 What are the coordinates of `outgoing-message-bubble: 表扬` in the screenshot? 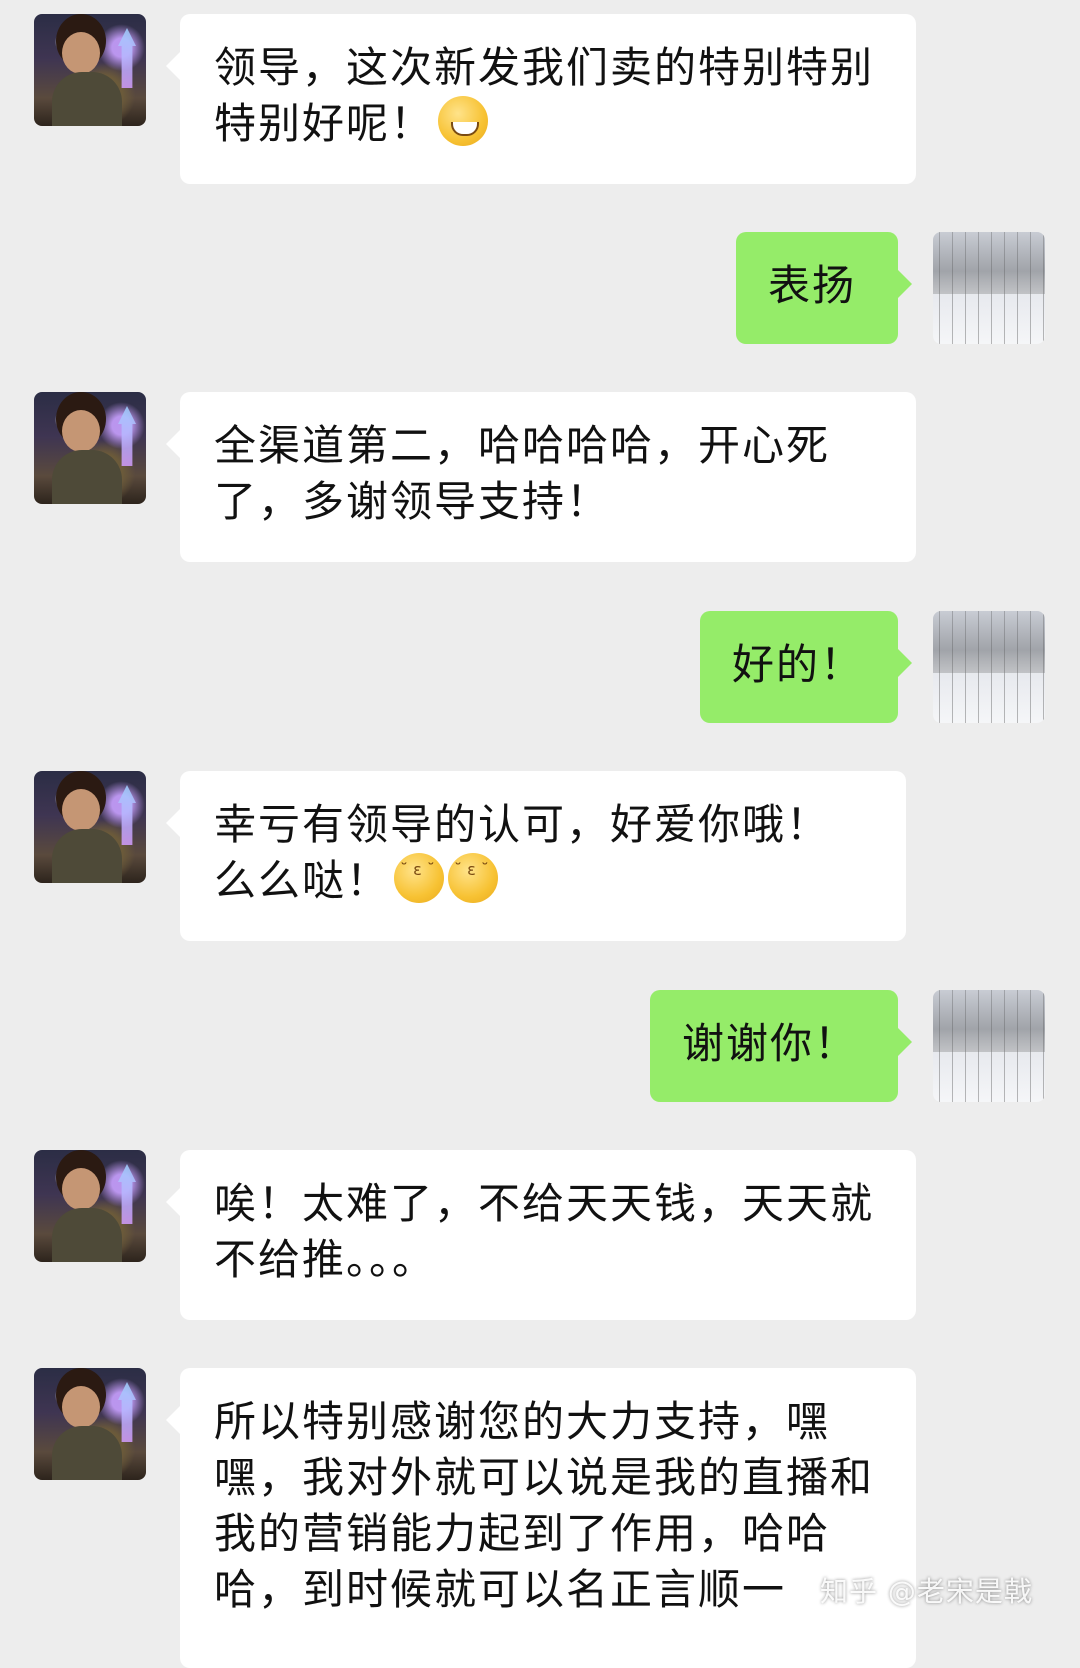 It's located at (824, 288).